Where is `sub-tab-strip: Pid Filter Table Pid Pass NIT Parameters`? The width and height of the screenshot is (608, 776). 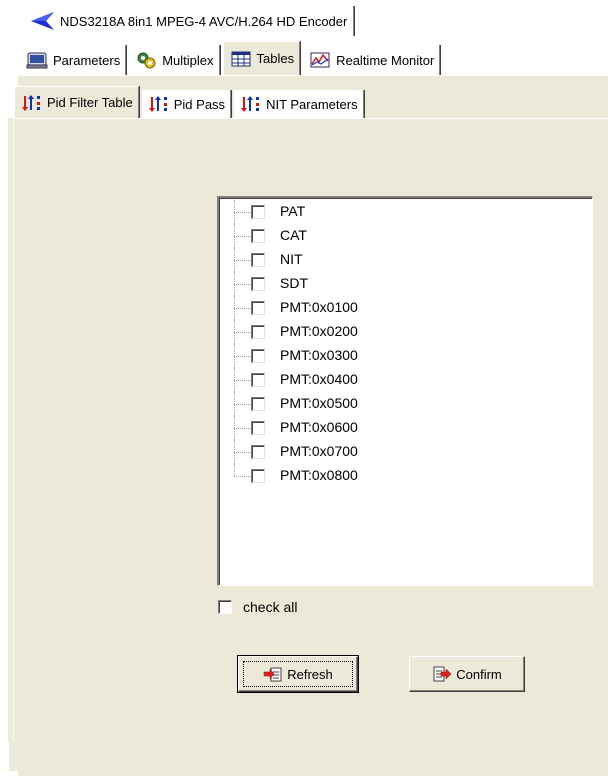
sub-tab-strip: Pid Filter Table Pid Pass NIT Parameters is located at coordinates (190, 102).